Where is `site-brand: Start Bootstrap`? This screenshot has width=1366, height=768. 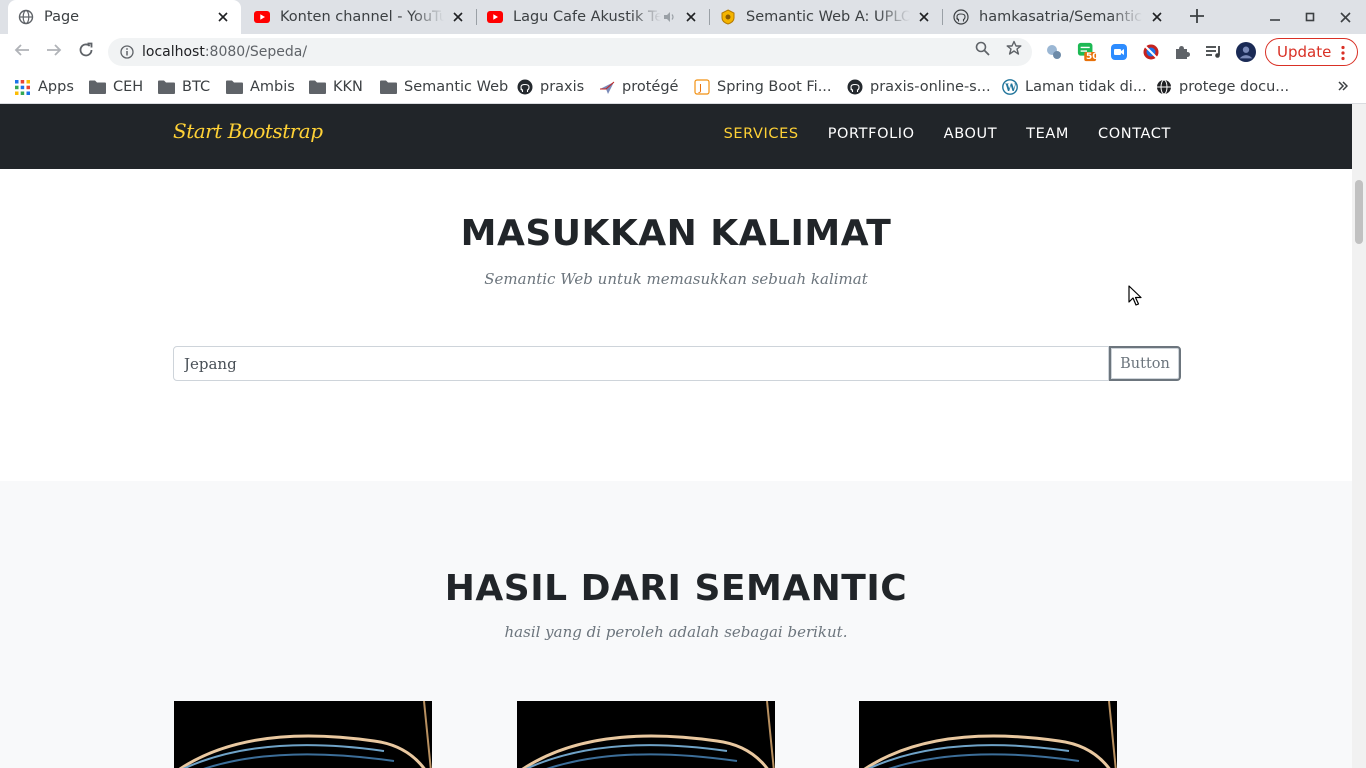 site-brand: Start Bootstrap is located at coordinates (248, 131).